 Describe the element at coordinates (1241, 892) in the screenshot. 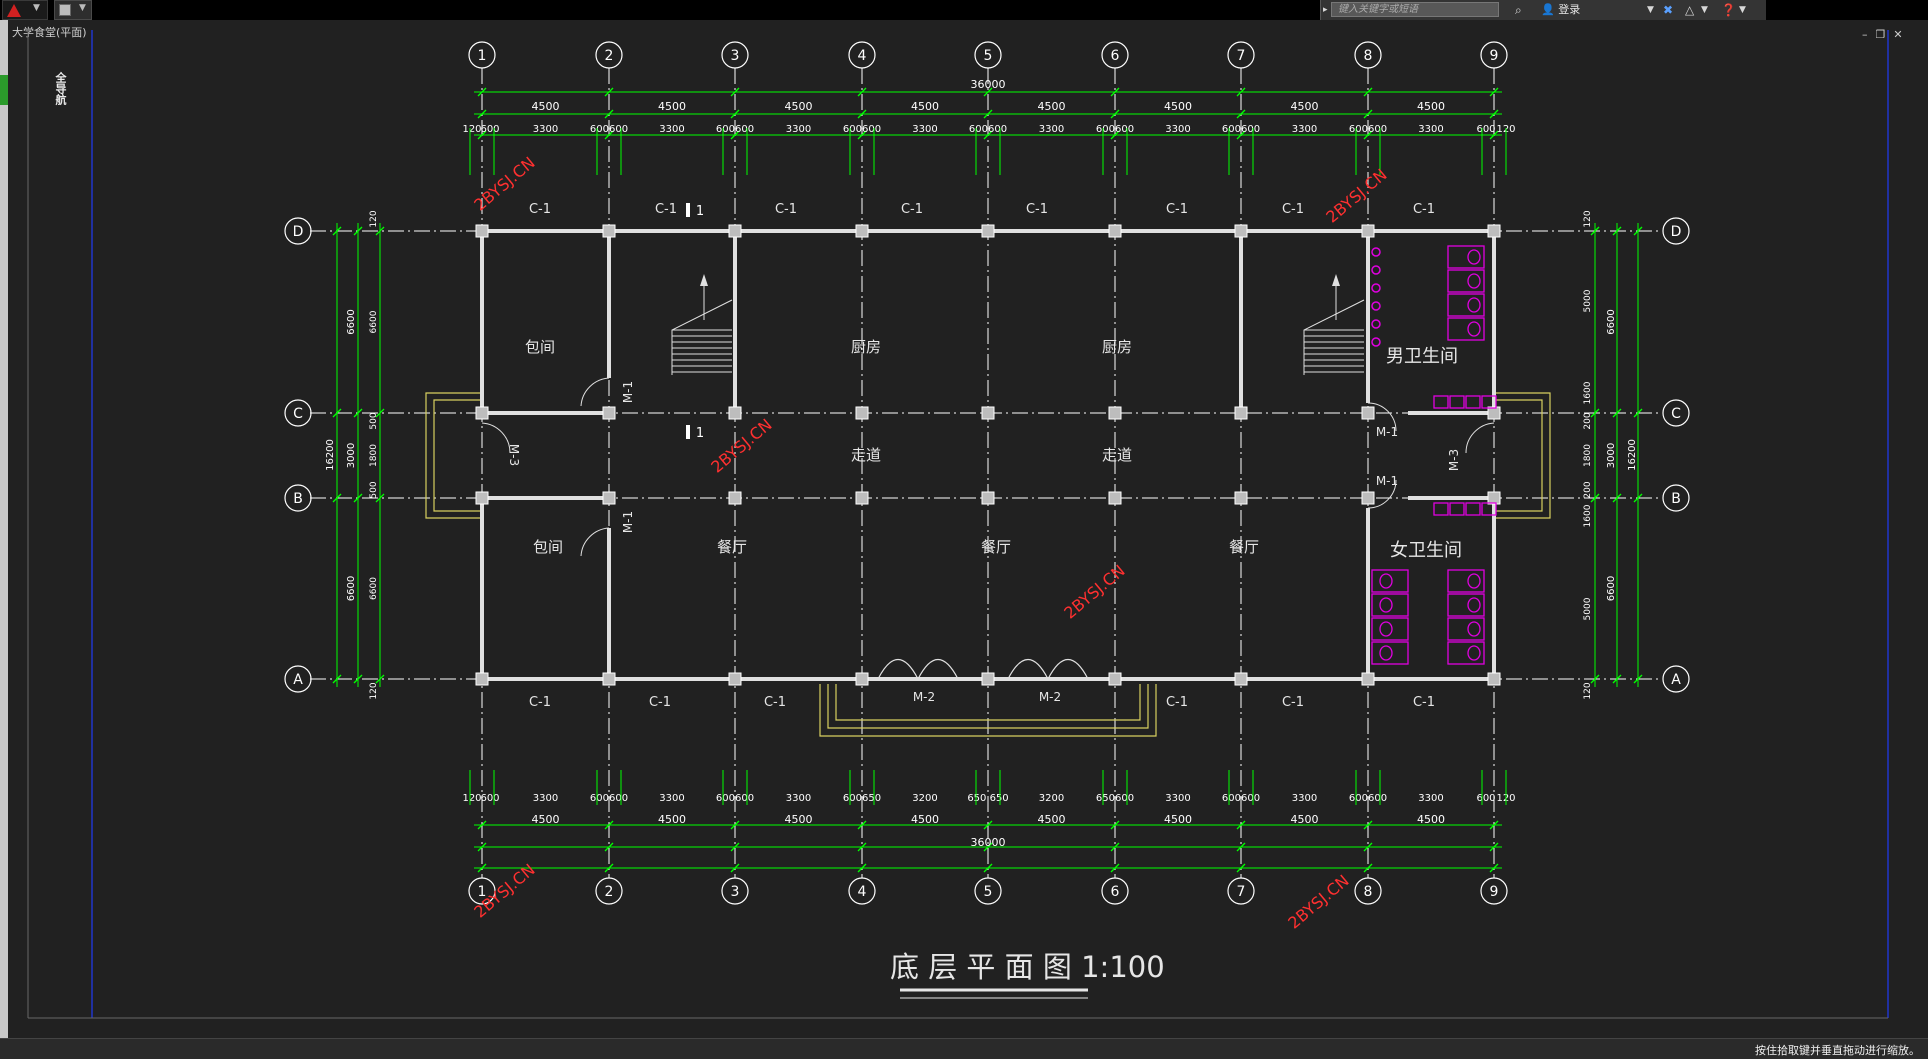

I see `axis-label: 7` at that location.